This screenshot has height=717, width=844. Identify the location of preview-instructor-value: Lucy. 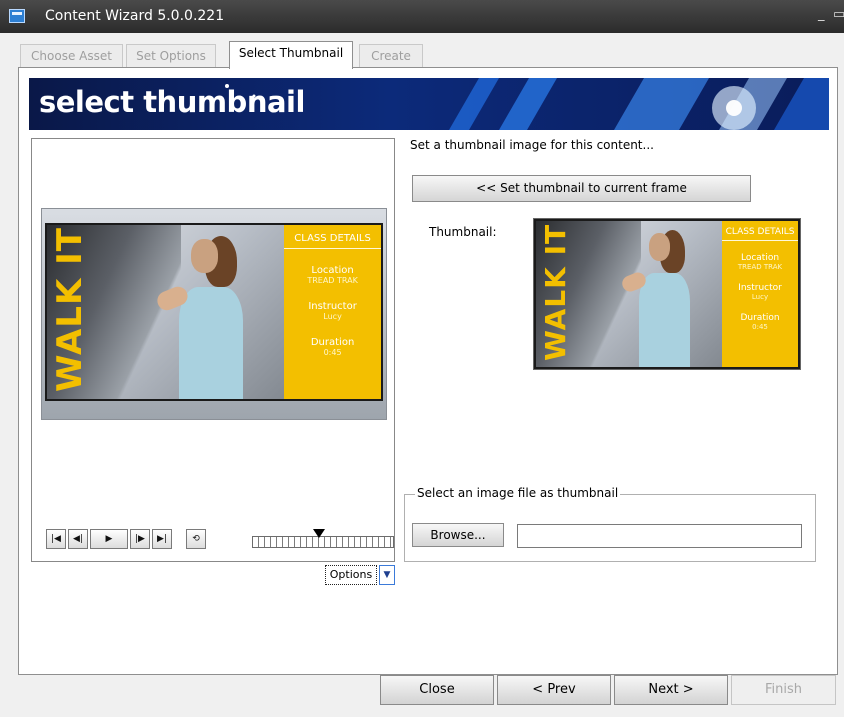
(332, 316).